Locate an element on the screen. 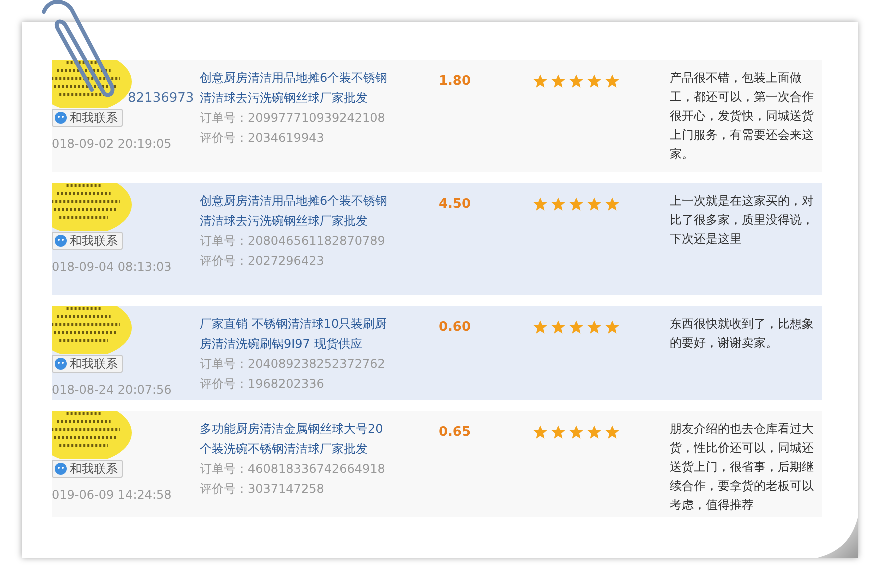 The image size is (878, 581). review-number: 评价号：2027296423 is located at coordinates (263, 261).